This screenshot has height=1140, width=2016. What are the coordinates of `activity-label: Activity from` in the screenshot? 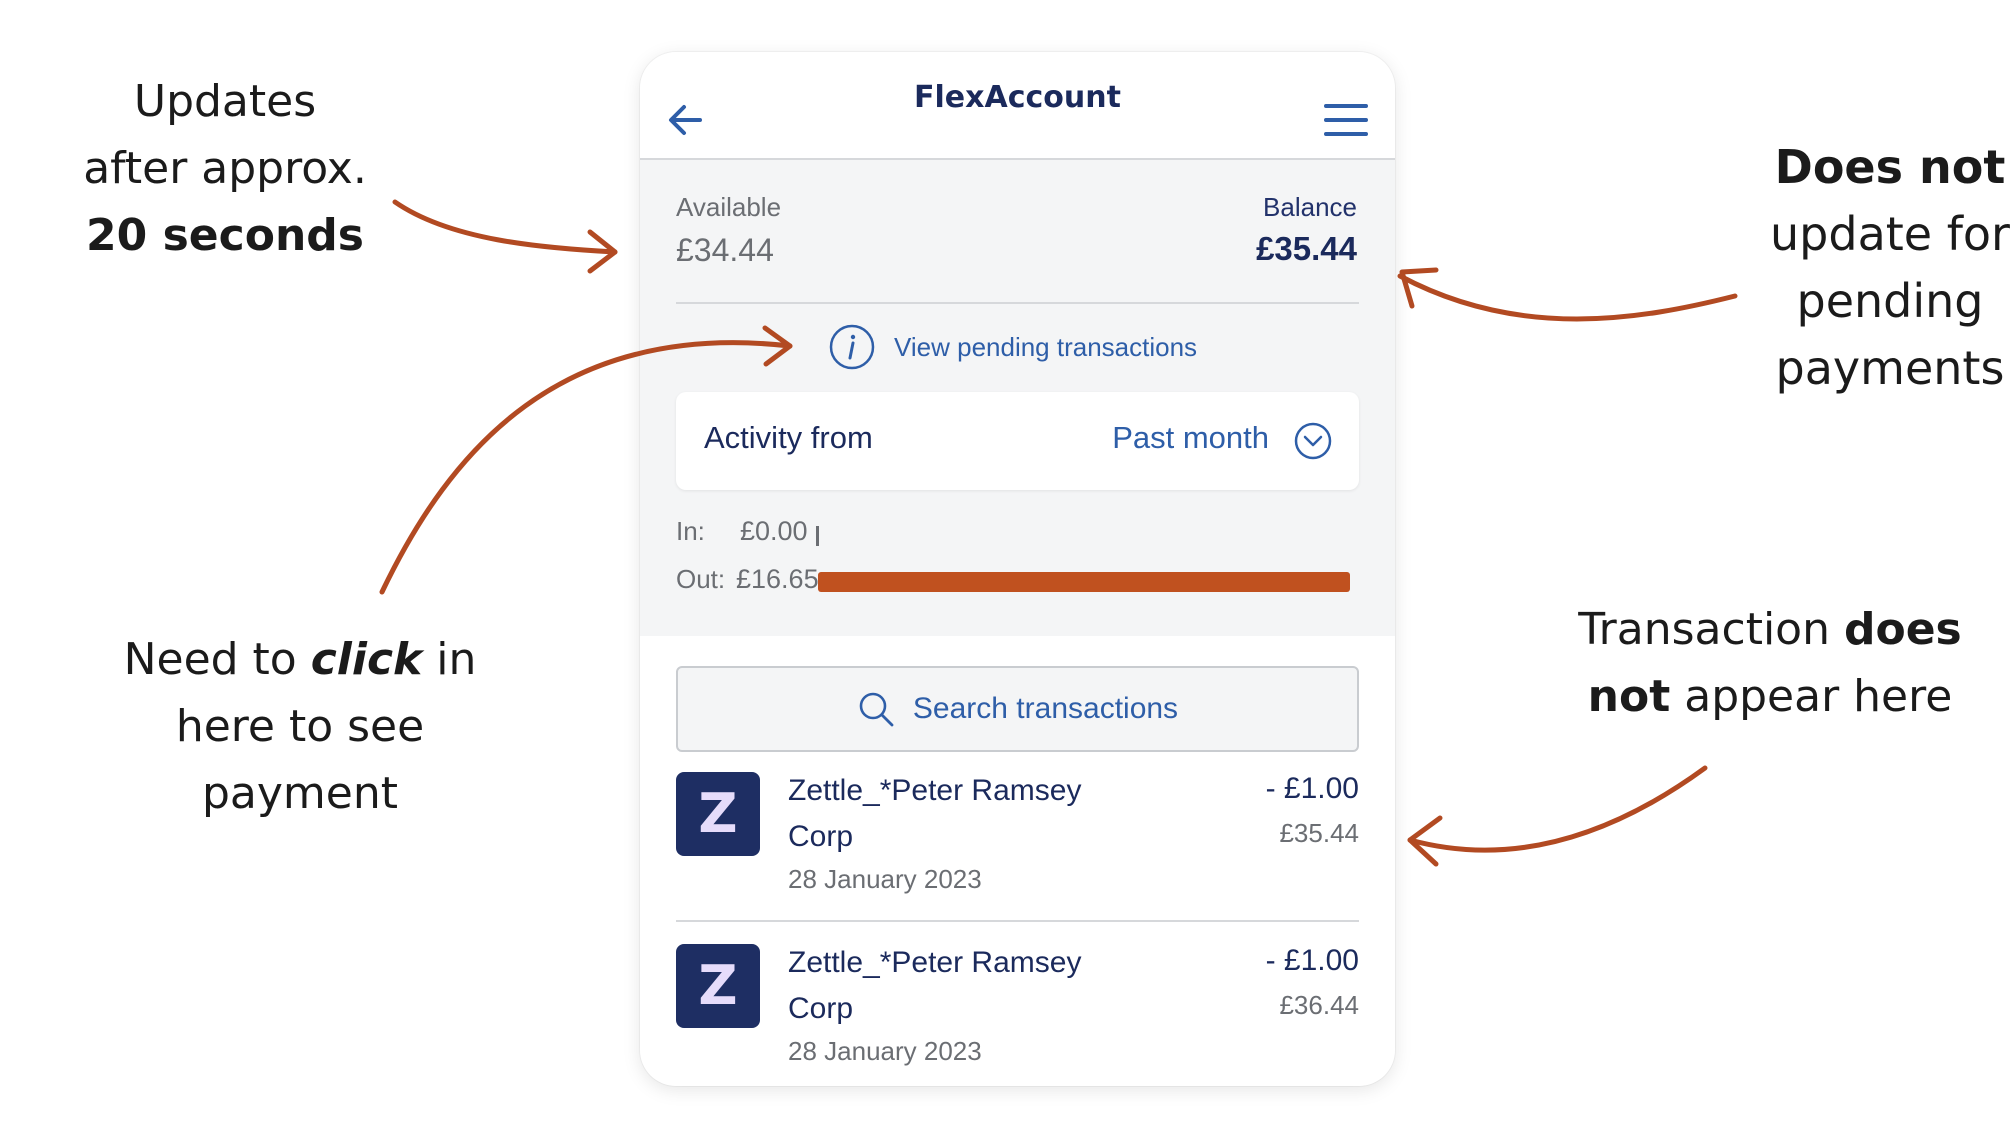 It's located at (788, 437).